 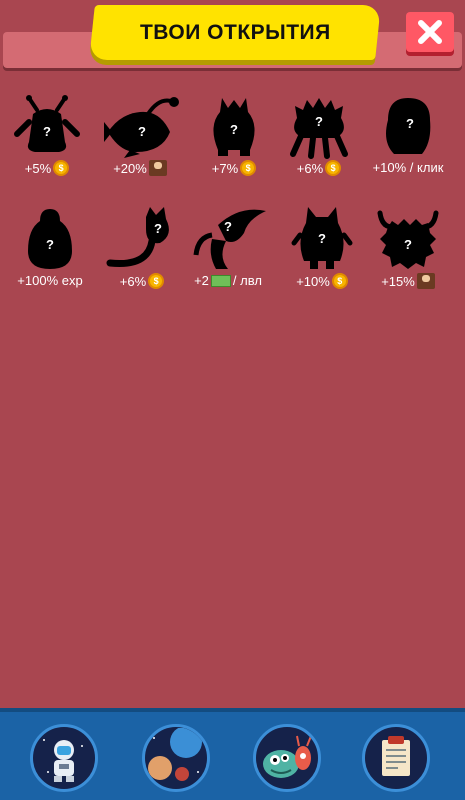 I want to click on page-title: ТВОИ ОТКРЫТИЯ, so click(x=235, y=32).